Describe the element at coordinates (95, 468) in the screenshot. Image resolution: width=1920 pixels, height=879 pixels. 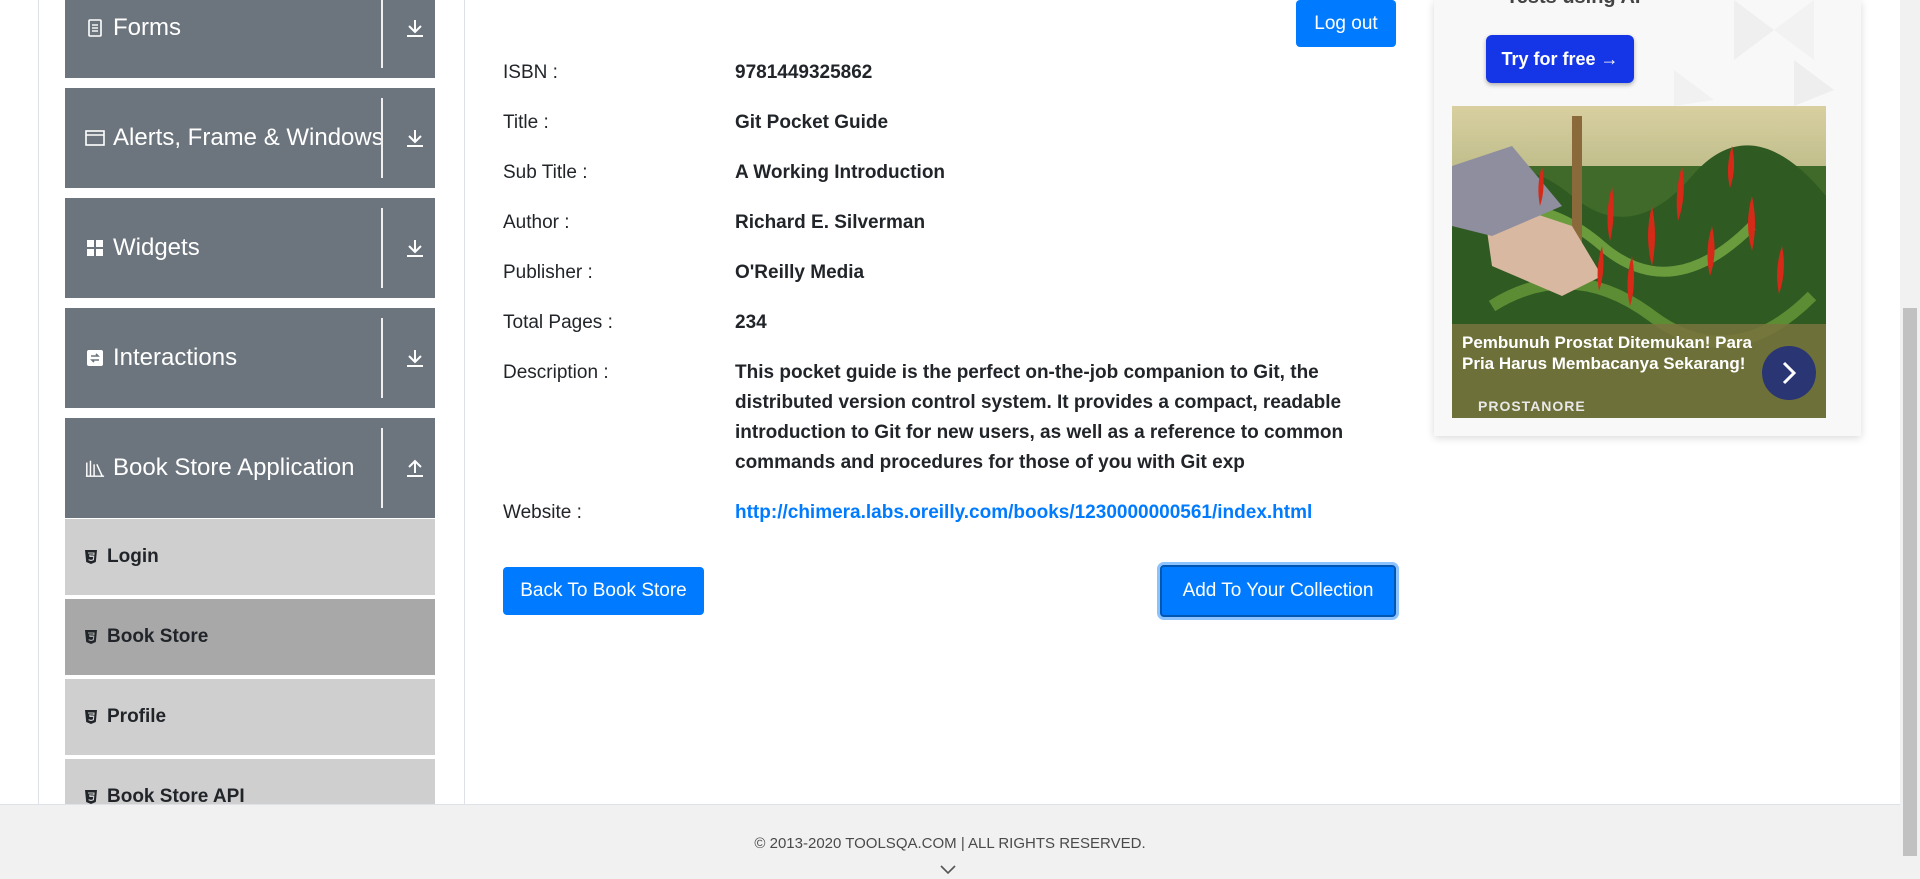
I see `books-icon` at that location.